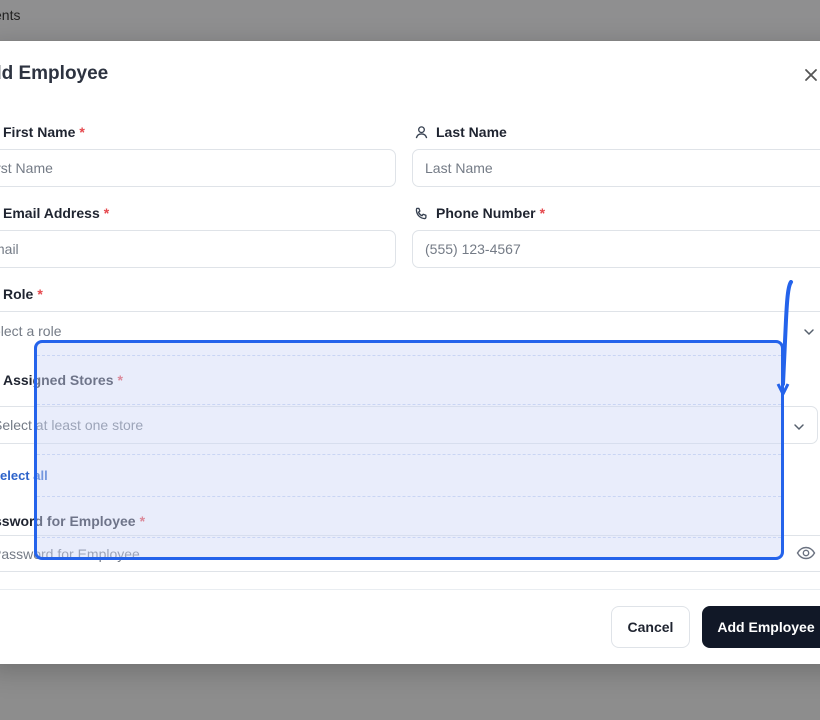 This screenshot has width=820, height=720. Describe the element at coordinates (761, 627) in the screenshot. I see `add-employee-button: Add Employee` at that location.